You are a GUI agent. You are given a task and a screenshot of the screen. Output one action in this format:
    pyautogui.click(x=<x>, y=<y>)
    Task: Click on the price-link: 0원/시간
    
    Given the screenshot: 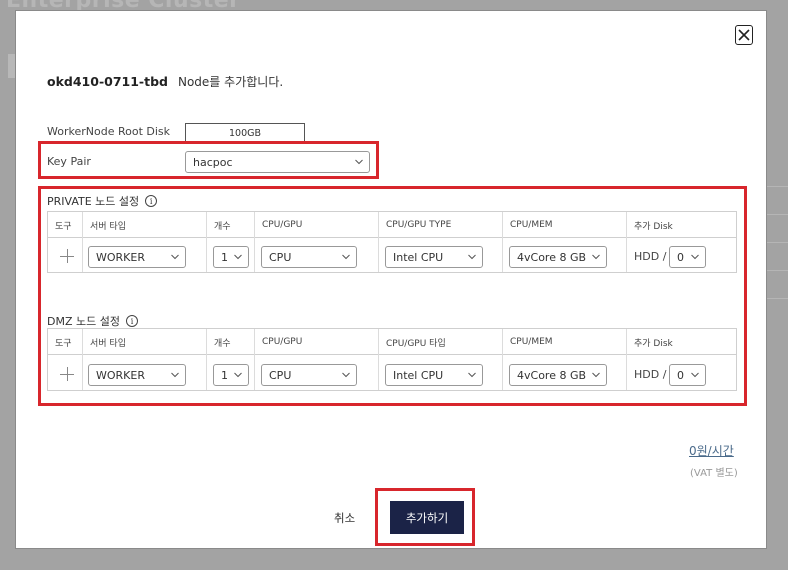 What is the action you would take?
    pyautogui.click(x=711, y=450)
    